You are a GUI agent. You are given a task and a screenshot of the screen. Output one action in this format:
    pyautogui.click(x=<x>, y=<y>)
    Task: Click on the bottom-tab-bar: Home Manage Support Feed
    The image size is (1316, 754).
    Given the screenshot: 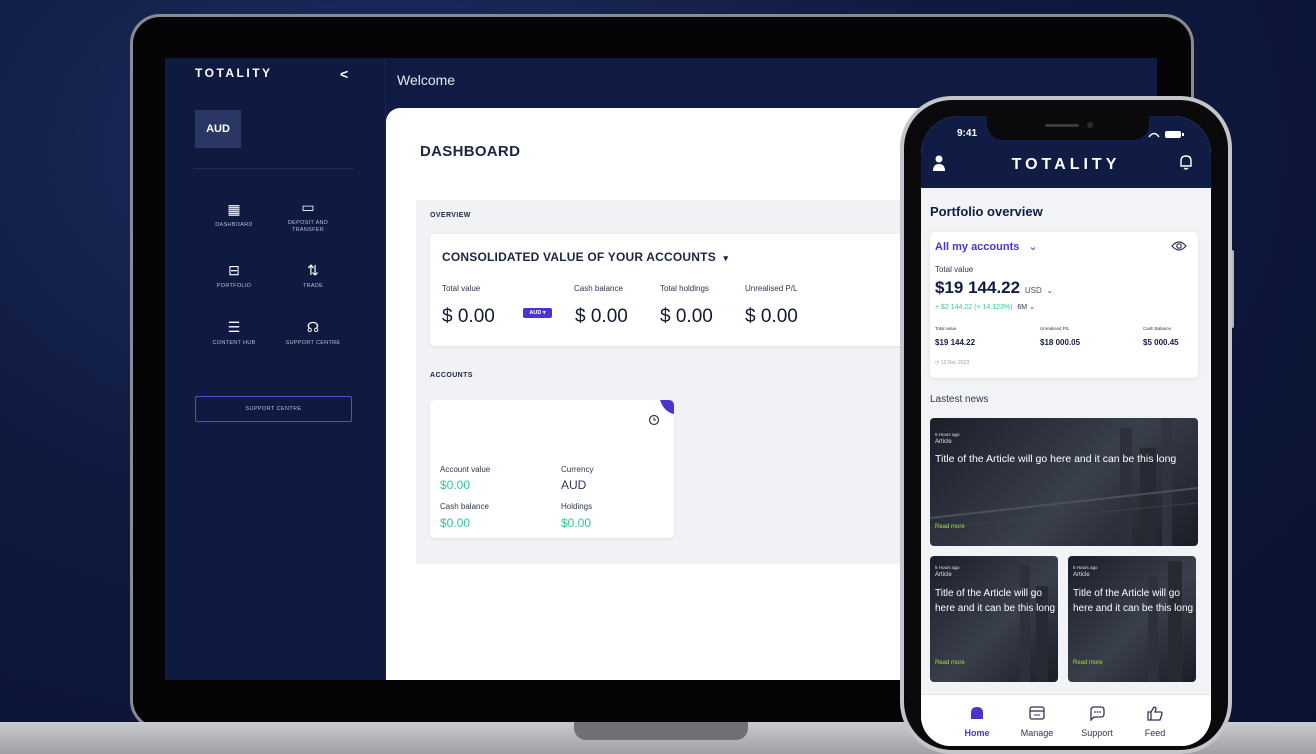 What is the action you would take?
    pyautogui.click(x=1066, y=720)
    